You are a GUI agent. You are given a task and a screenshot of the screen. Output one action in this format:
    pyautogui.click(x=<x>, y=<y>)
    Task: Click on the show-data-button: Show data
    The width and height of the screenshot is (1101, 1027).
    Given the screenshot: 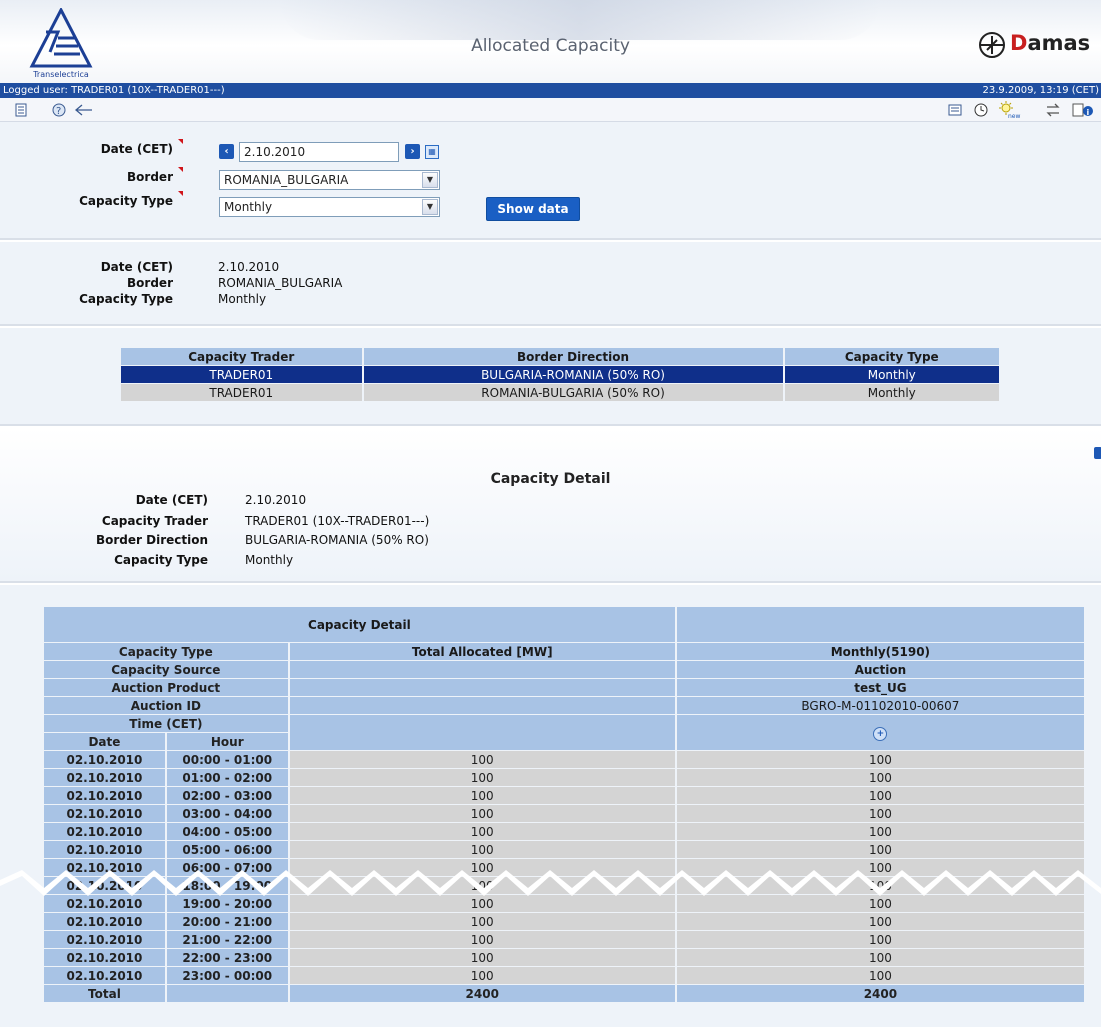 What is the action you would take?
    pyautogui.click(x=533, y=209)
    